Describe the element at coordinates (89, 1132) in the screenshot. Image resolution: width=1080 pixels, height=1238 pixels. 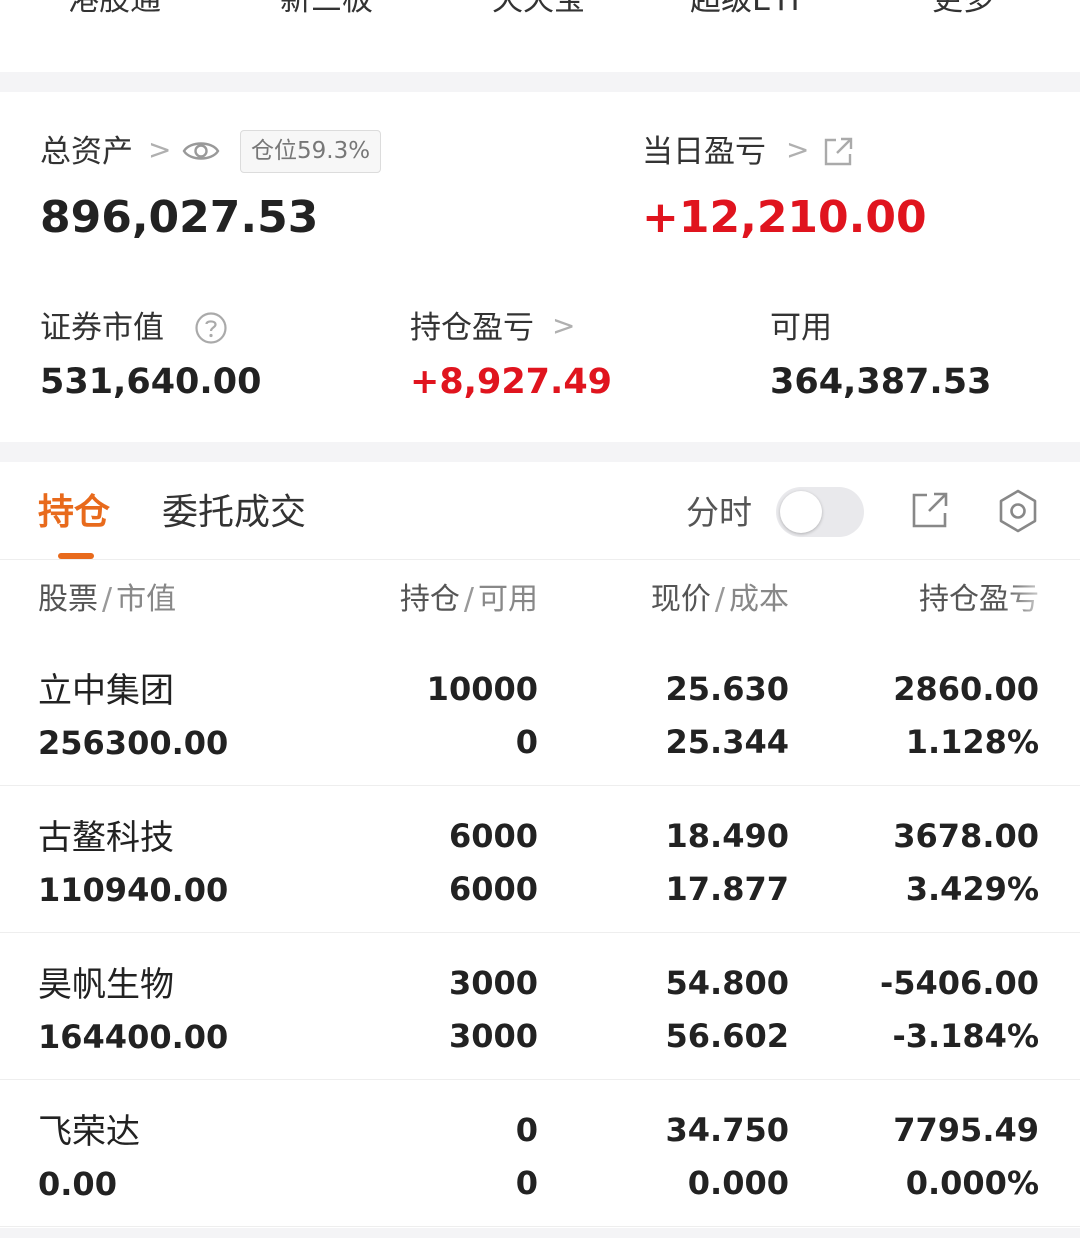
I see `stock-name: 飞荣达` at that location.